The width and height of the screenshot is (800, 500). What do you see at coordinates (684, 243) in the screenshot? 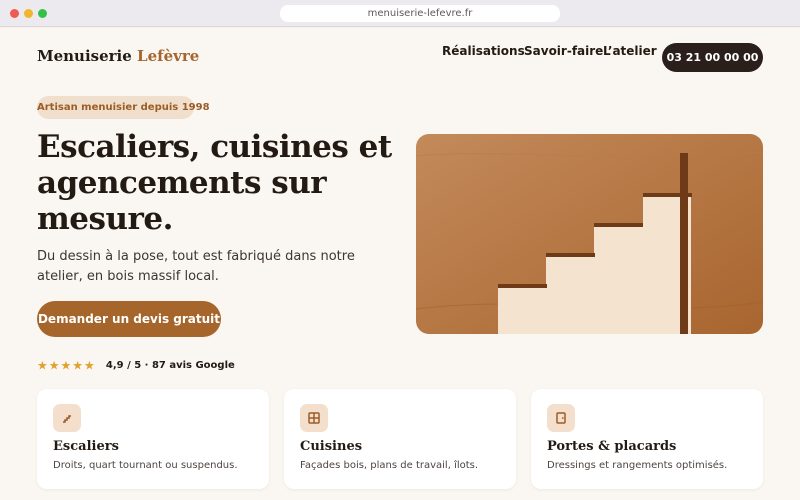
I see `staircase-post` at bounding box center [684, 243].